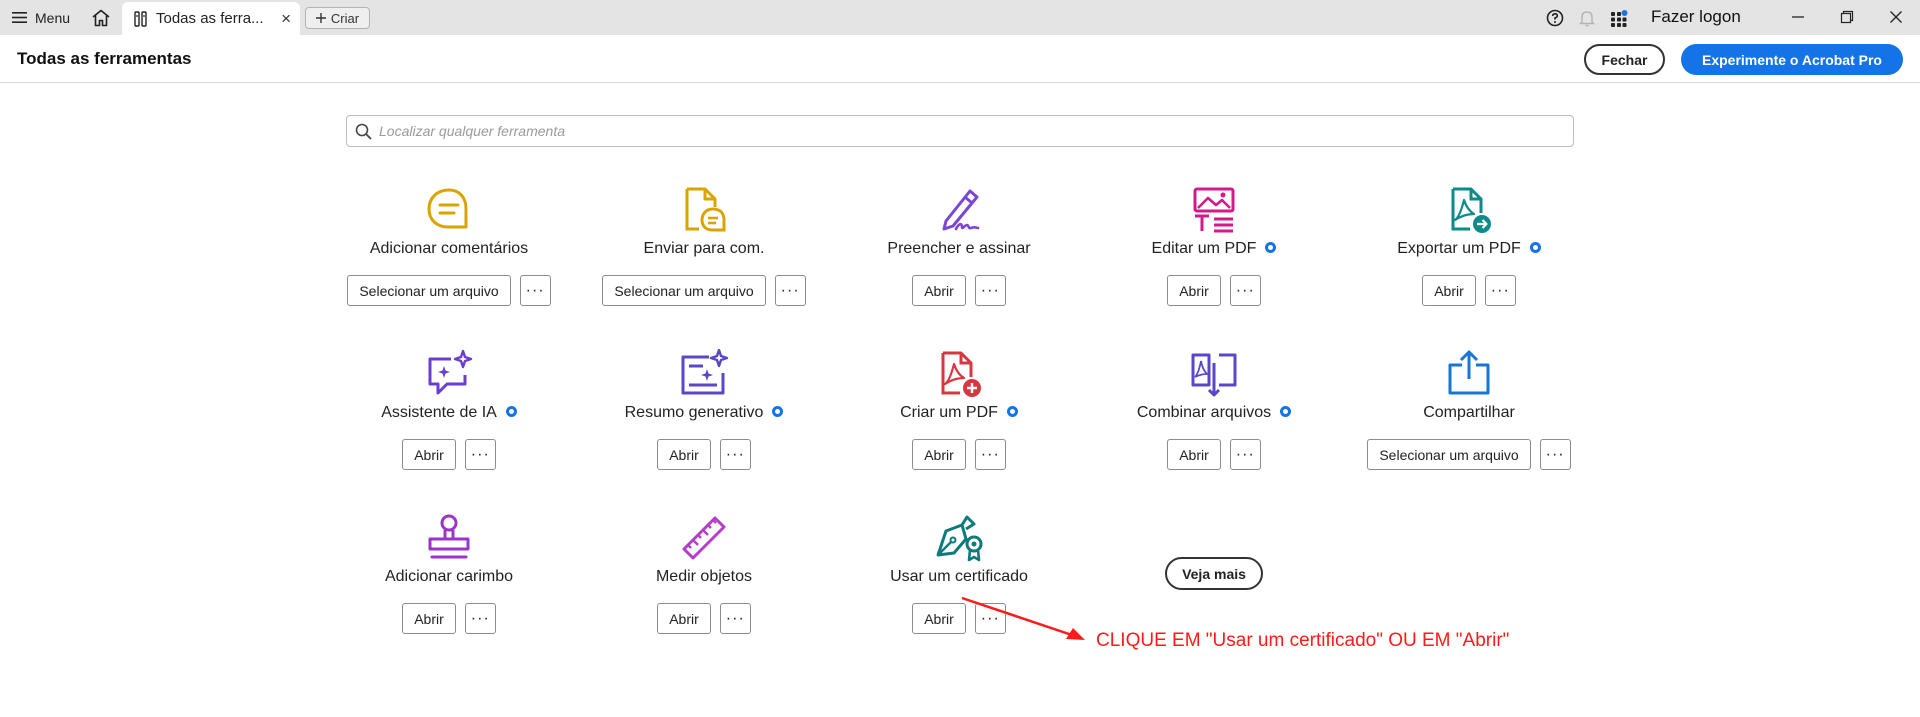 The image size is (1920, 717). What do you see at coordinates (959, 413) in the screenshot?
I see `tool-name: Criar um PDF` at bounding box center [959, 413].